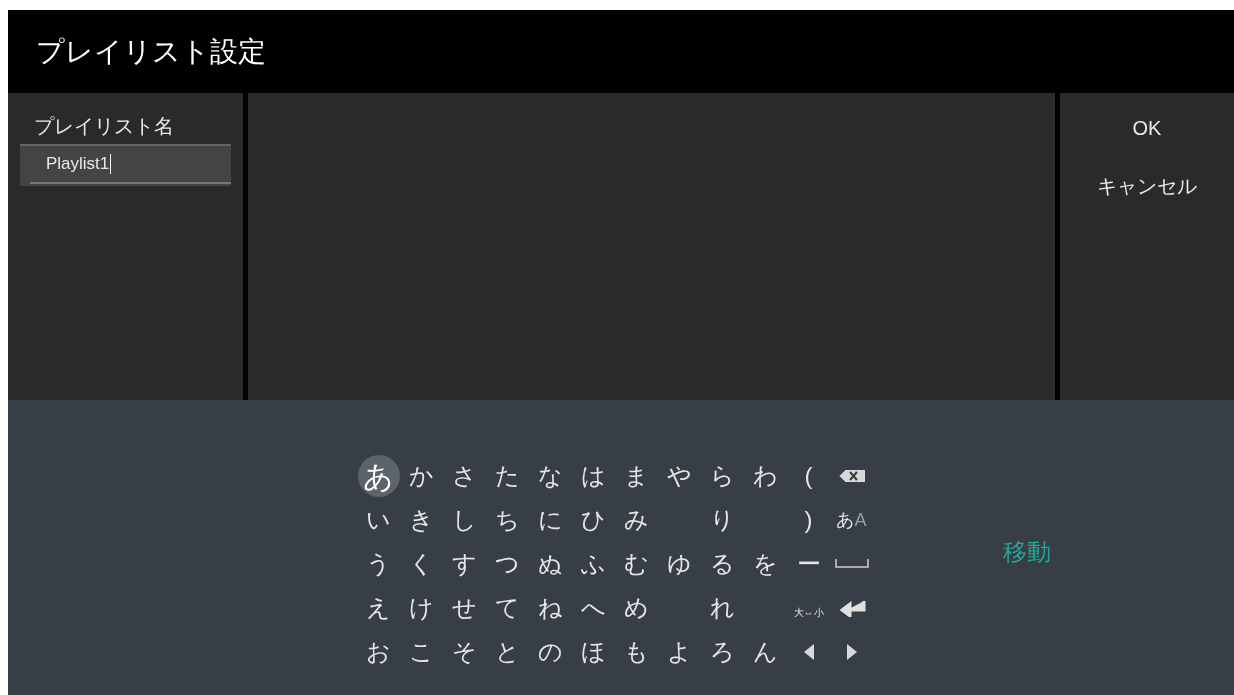 The image size is (1234, 695). What do you see at coordinates (550, 476) in the screenshot?
I see `key: な` at bounding box center [550, 476].